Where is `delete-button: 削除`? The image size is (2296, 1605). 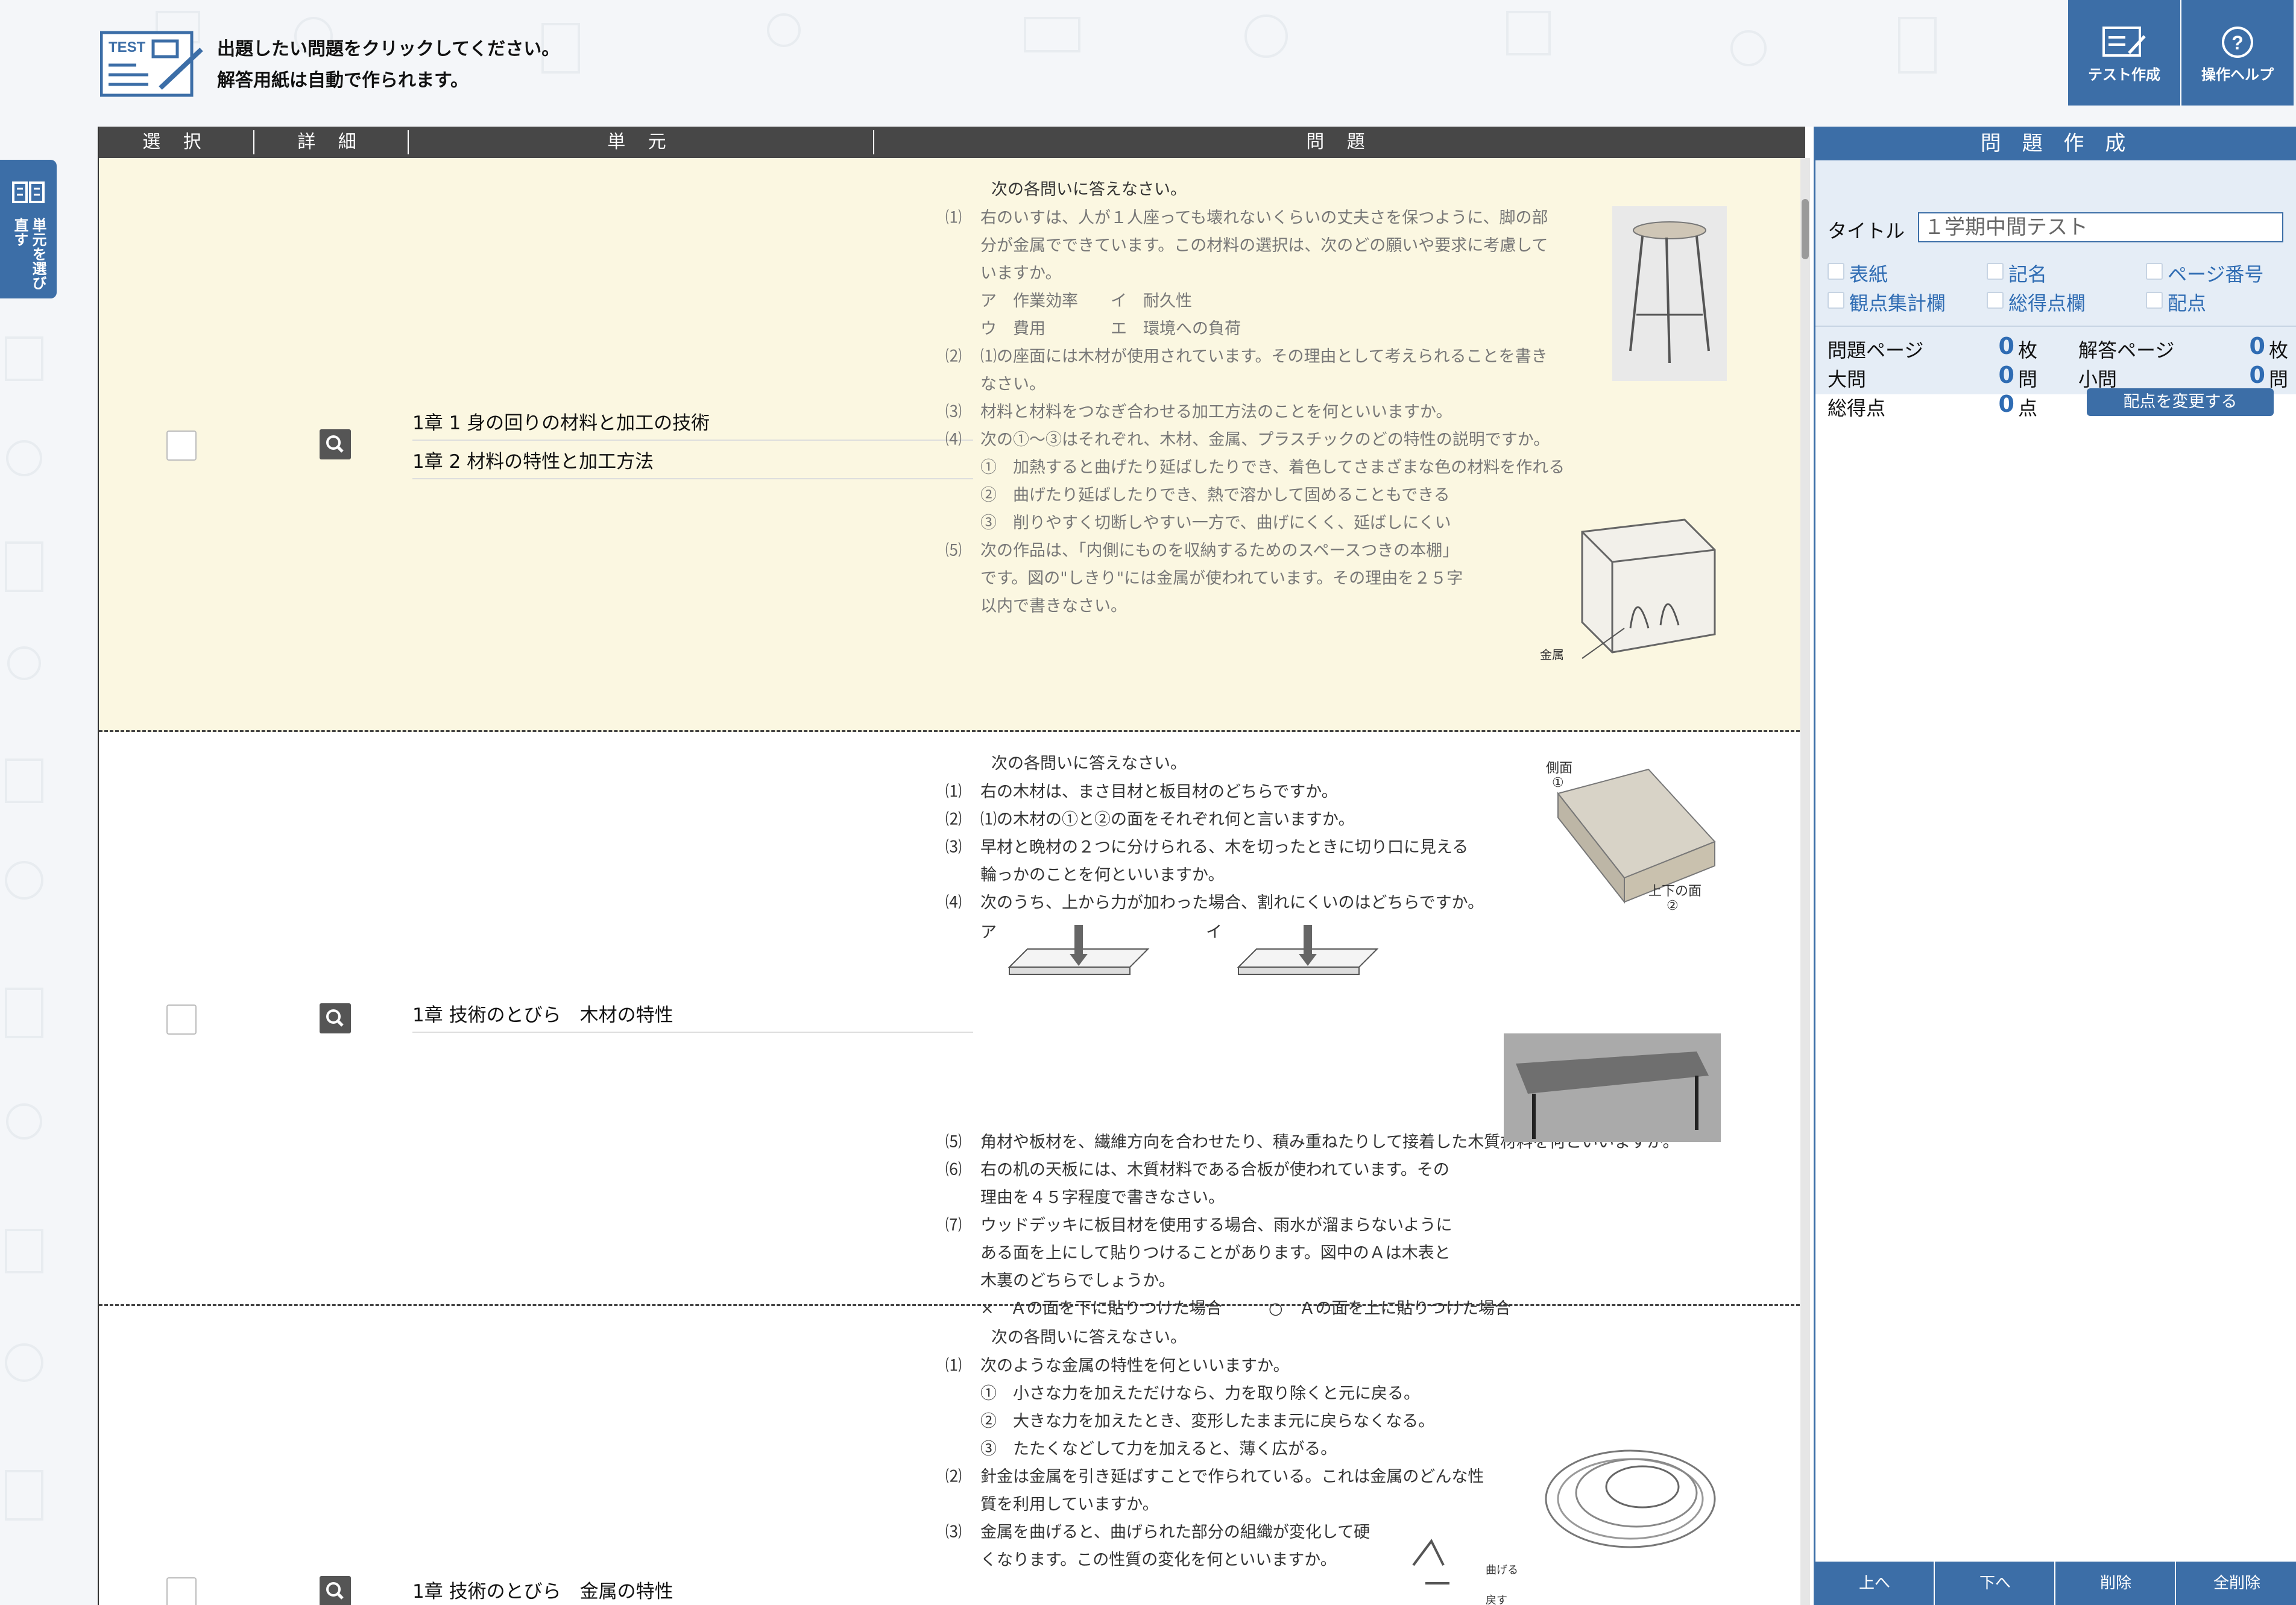 delete-button: 削除 is located at coordinates (2116, 1583).